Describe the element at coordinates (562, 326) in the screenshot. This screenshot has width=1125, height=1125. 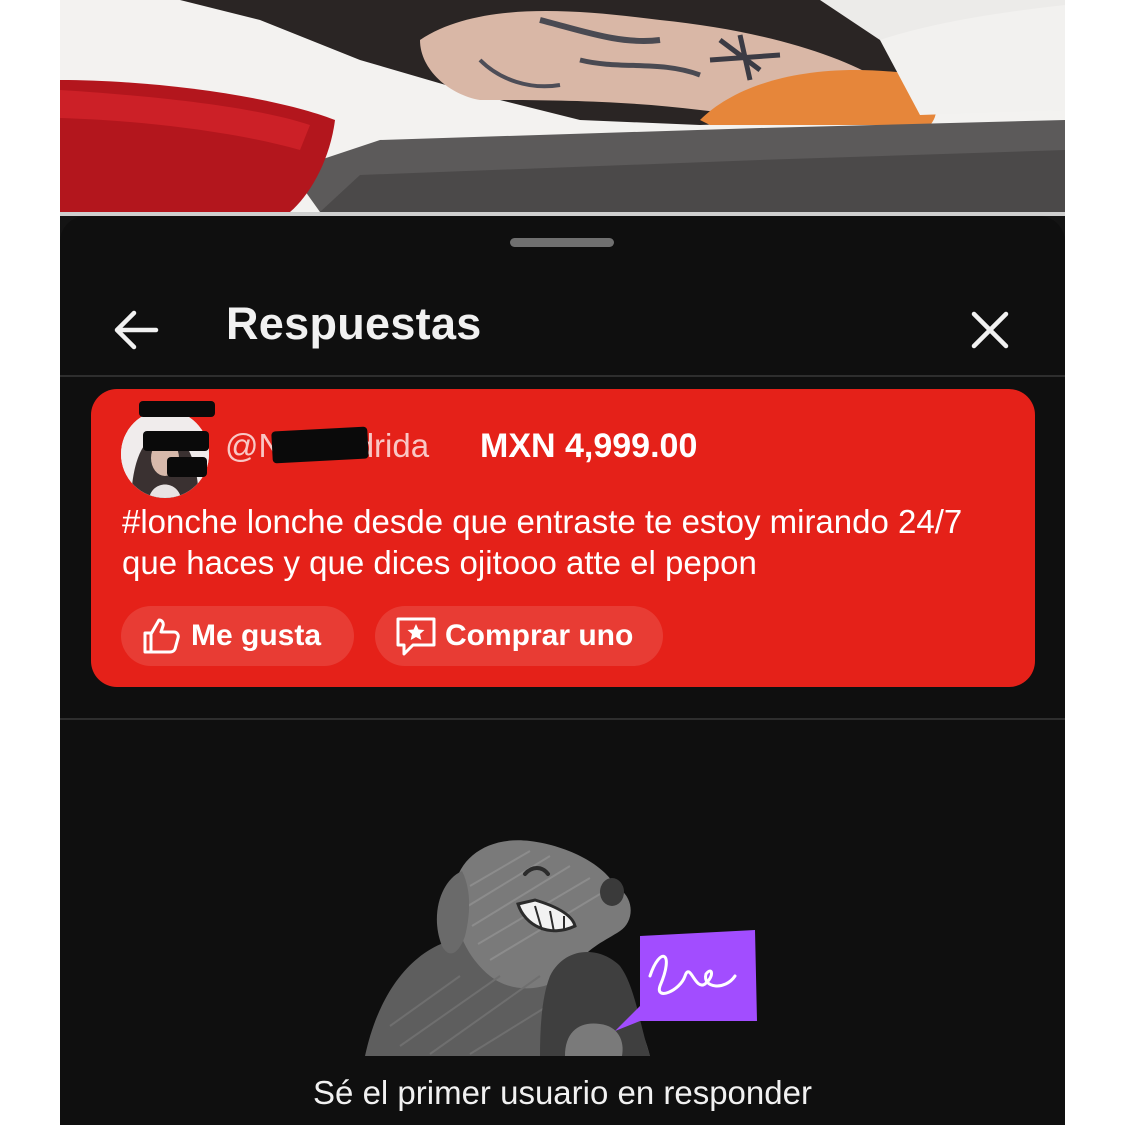
I see `sheet-header: Respuestas` at that location.